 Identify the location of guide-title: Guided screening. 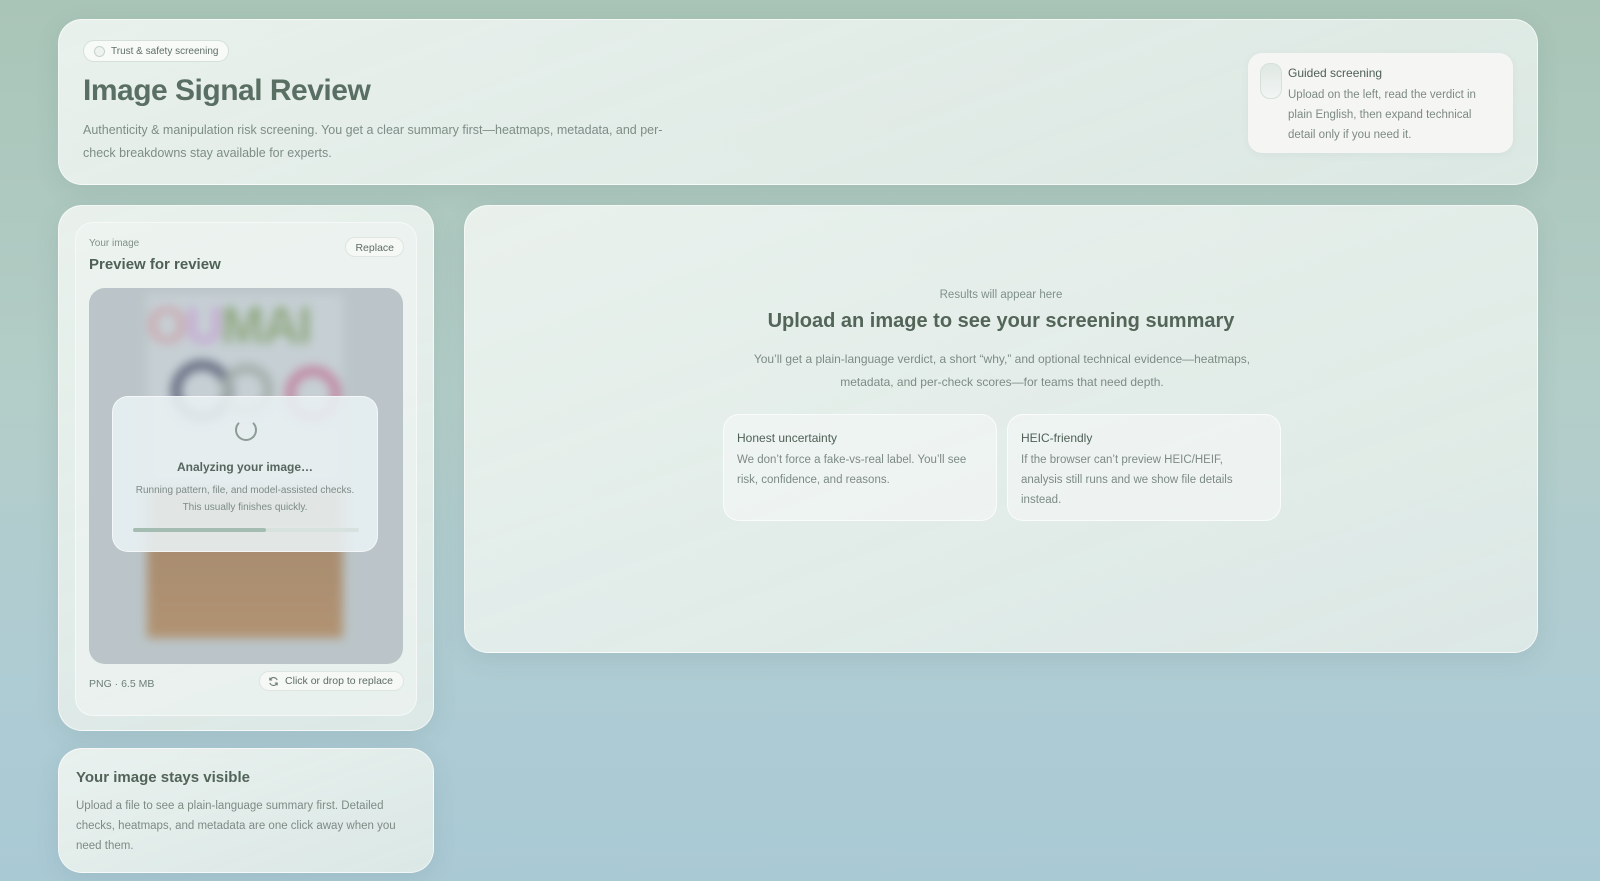
(1335, 73).